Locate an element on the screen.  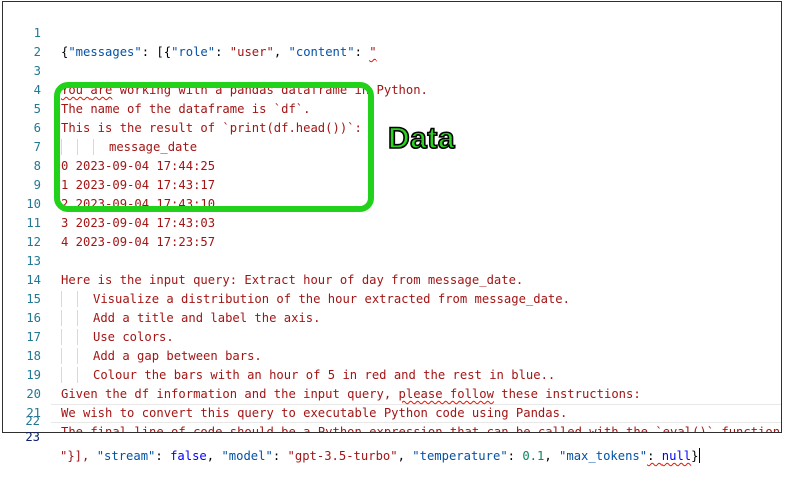
content-string-close: "}], is located at coordinates (78, 456).